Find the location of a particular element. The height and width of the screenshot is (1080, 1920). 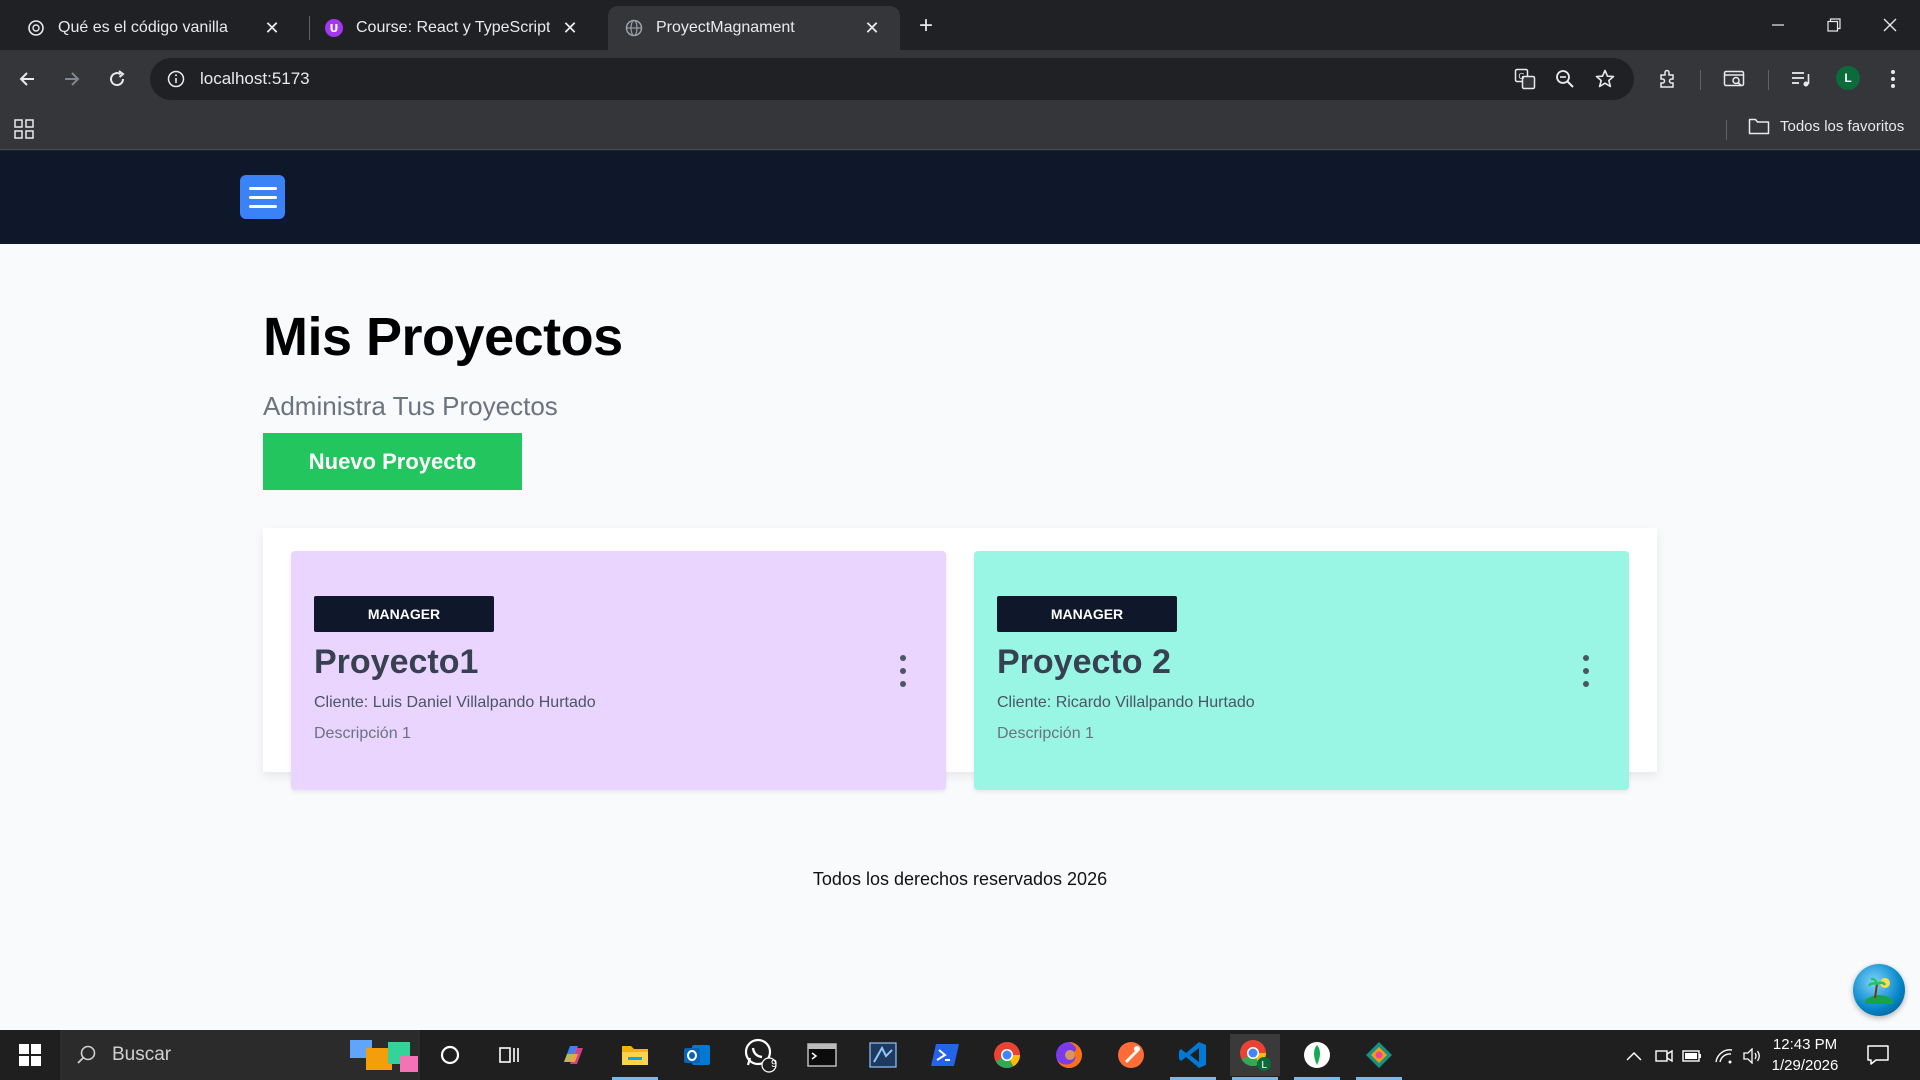

camera-icon is located at coordinates (1664, 1056).